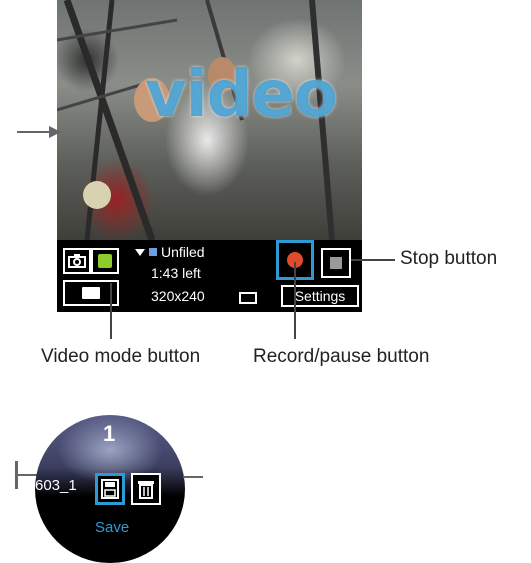  I want to click on photo-mode-button, so click(77, 261).